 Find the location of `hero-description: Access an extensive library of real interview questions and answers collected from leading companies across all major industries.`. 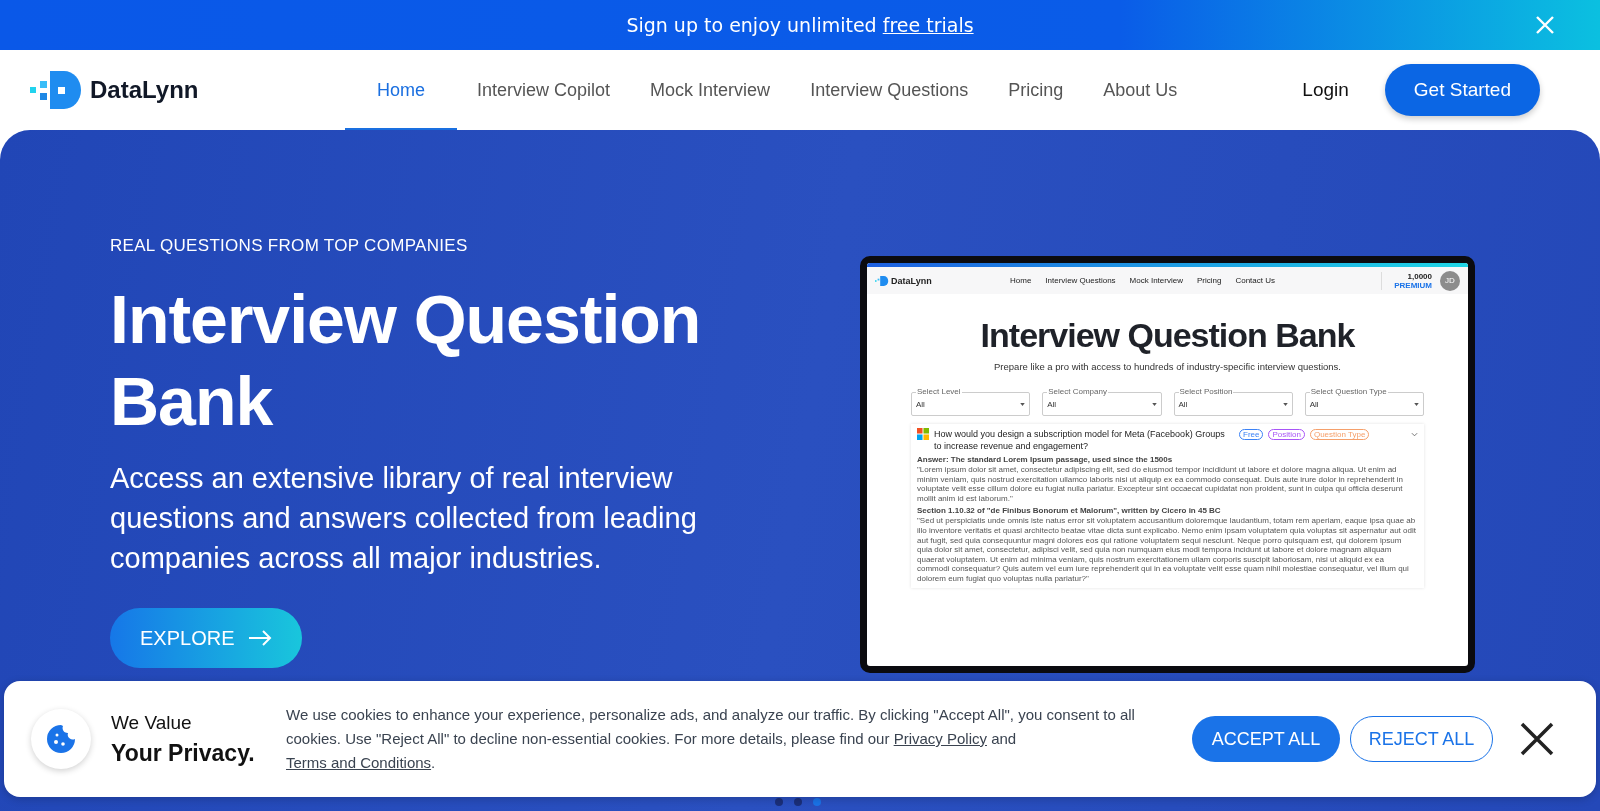

hero-description: Access an extensive library of real interview questions and answers collected from leading companies across all major industries. is located at coordinates (404, 518).